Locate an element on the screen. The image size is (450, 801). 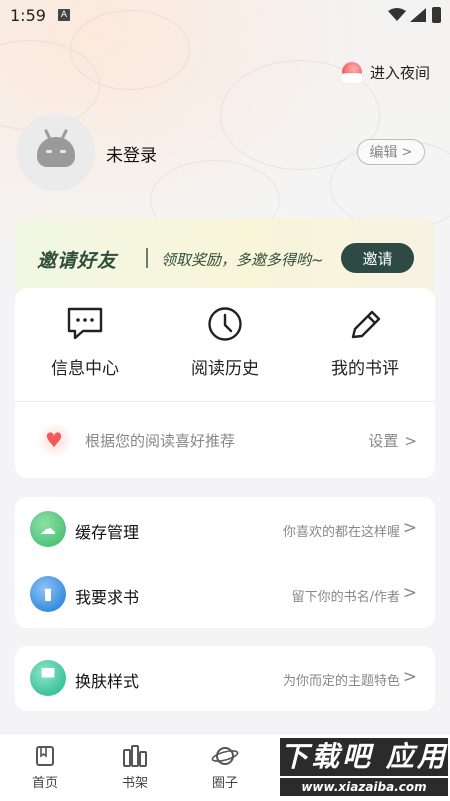
quick-action-message-center: 信息中心 is located at coordinates (85, 342).